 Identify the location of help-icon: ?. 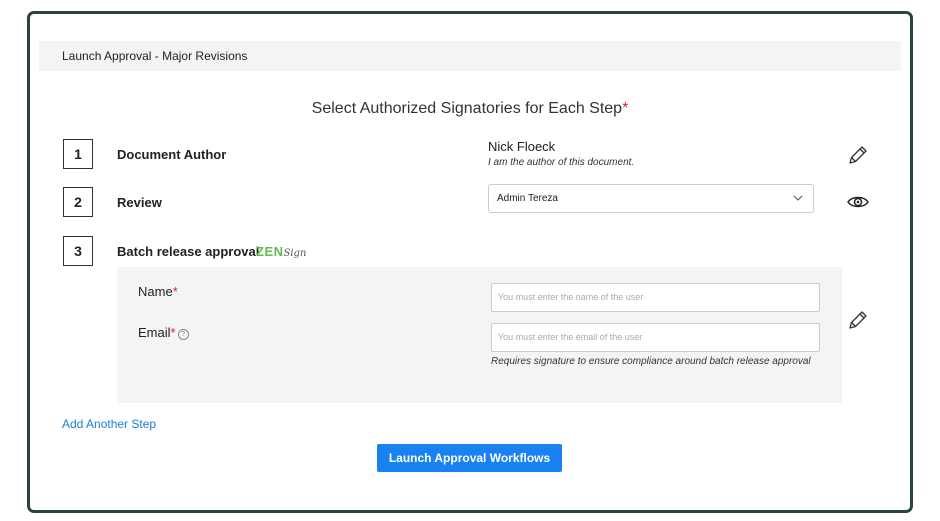
(183, 334).